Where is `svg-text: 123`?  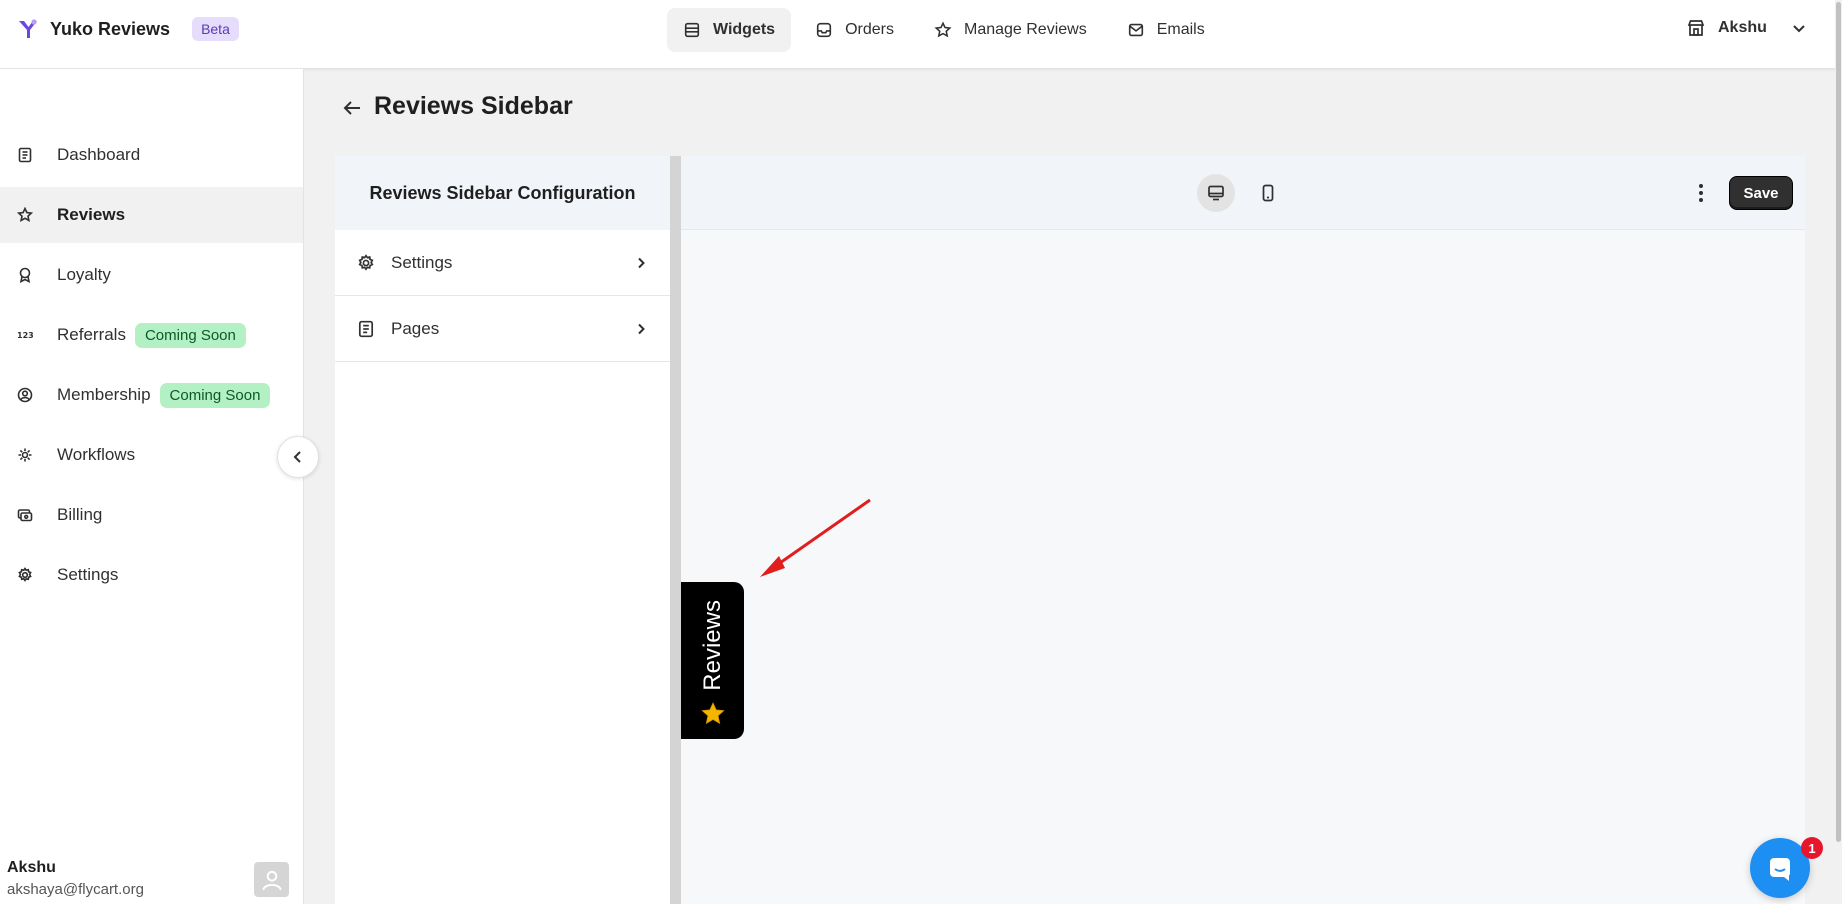
svg-text: 123 is located at coordinates (25, 335).